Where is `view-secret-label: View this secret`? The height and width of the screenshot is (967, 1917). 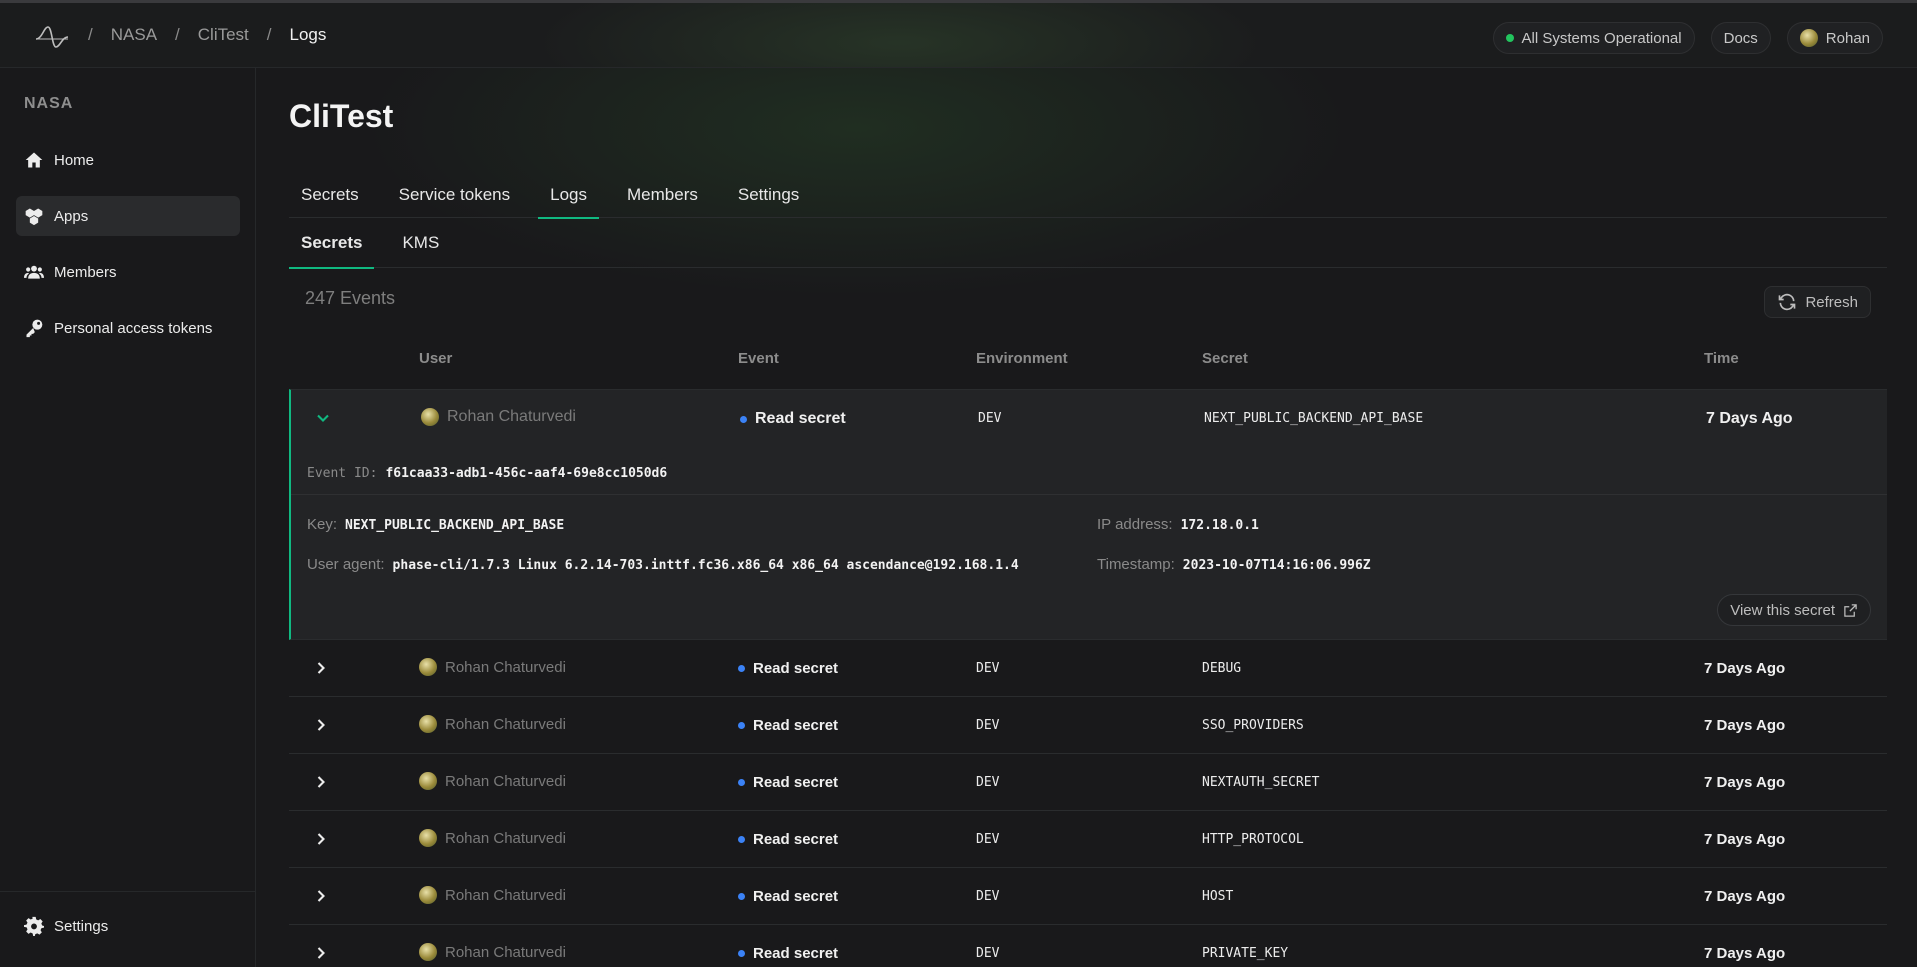 view-secret-label: View this secret is located at coordinates (1782, 610).